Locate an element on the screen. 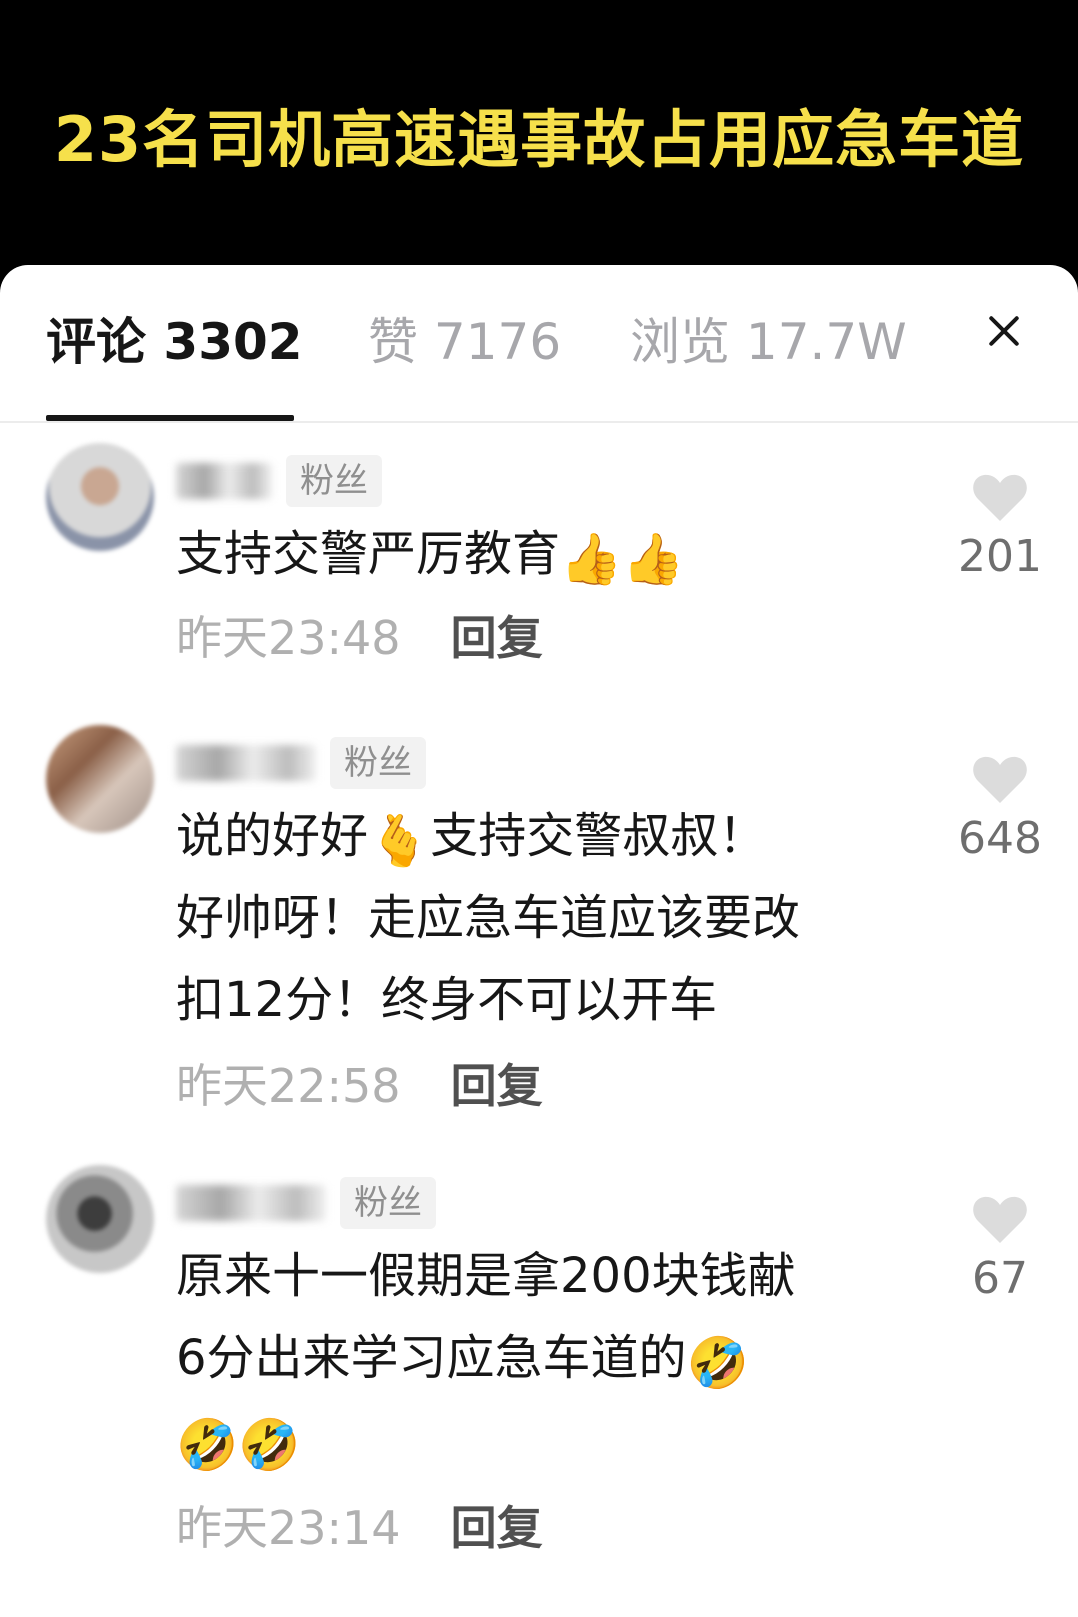 The image size is (1078, 1617). like-button: 67 is located at coordinates (1000, 1251).